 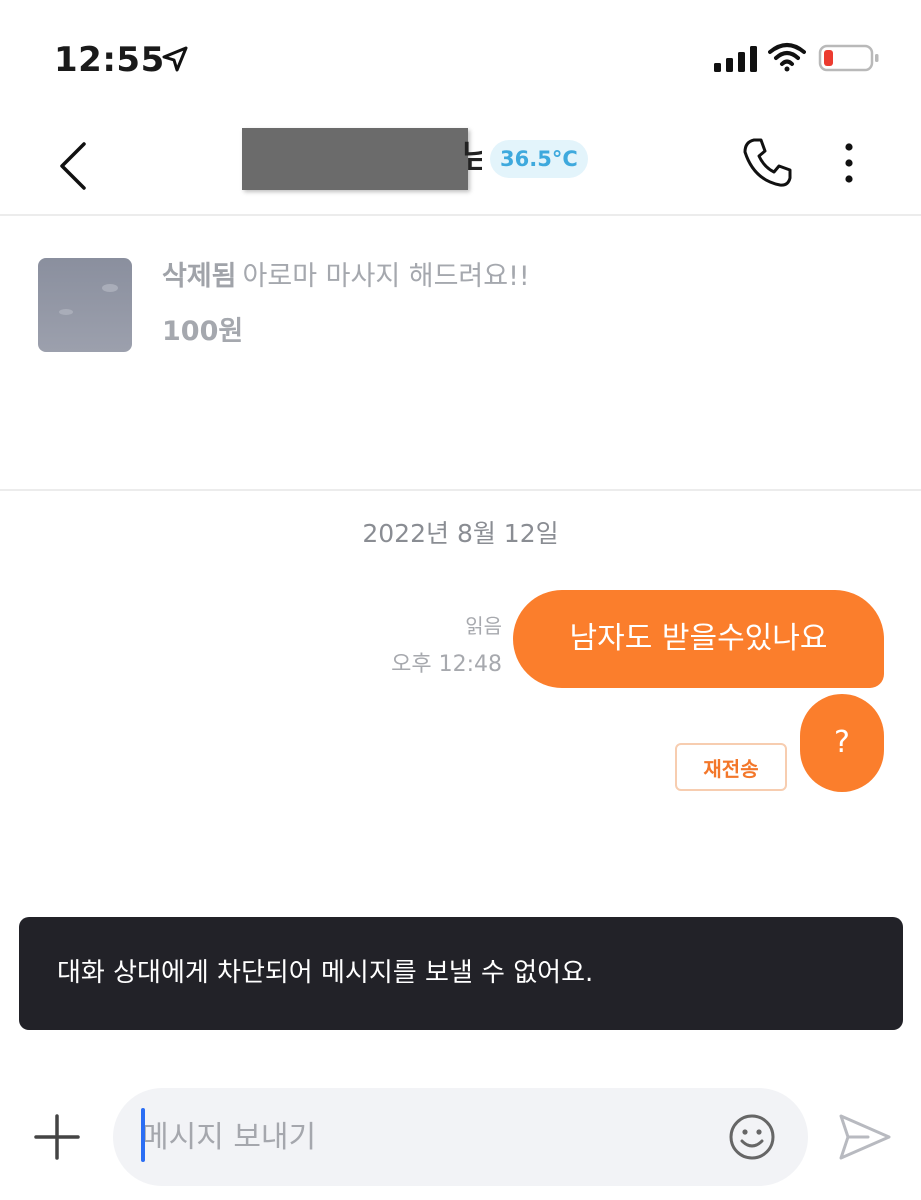 What do you see at coordinates (57, 1137) in the screenshot?
I see `plus-icon` at bounding box center [57, 1137].